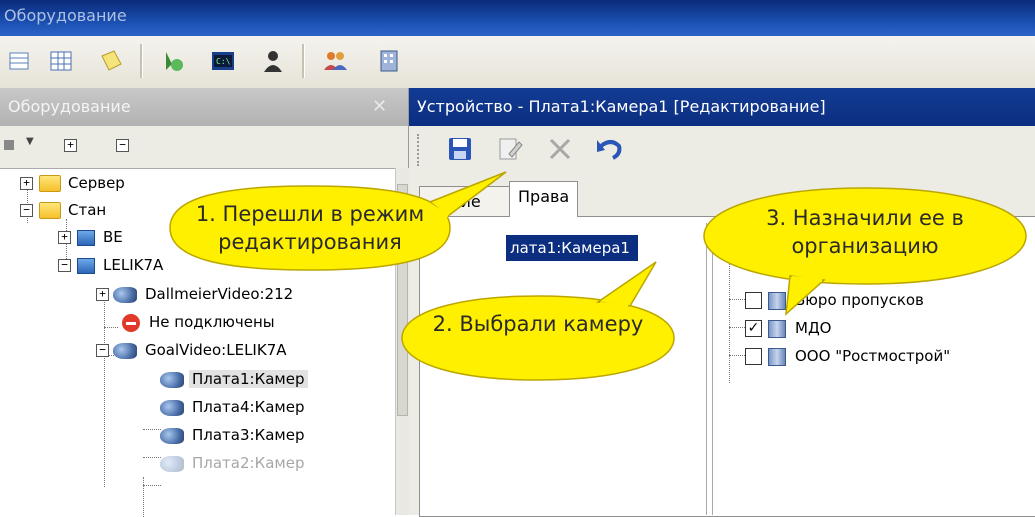 The width and height of the screenshot is (1035, 517). What do you see at coordinates (335, 61) in the screenshot?
I see `people-icon` at bounding box center [335, 61].